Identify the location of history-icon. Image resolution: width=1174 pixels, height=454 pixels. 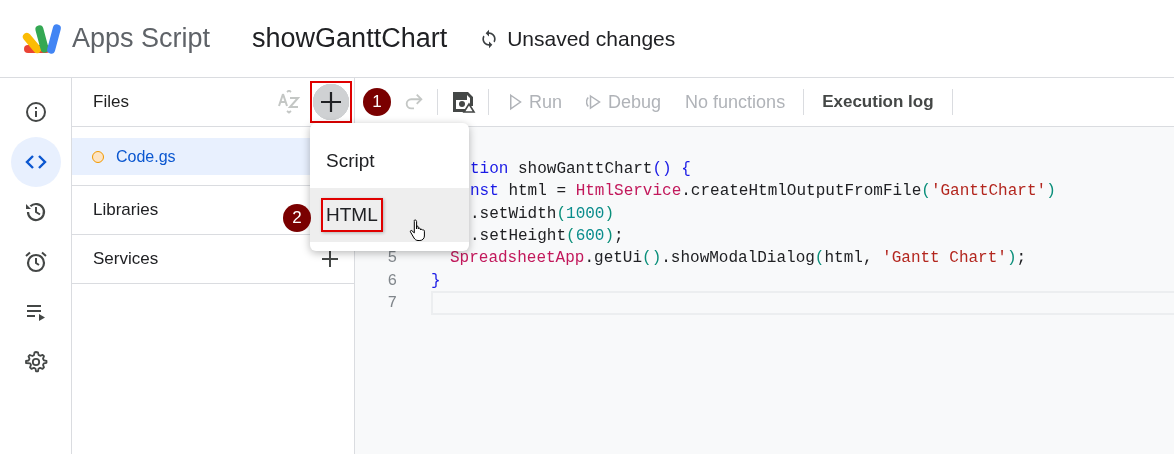
(35, 212).